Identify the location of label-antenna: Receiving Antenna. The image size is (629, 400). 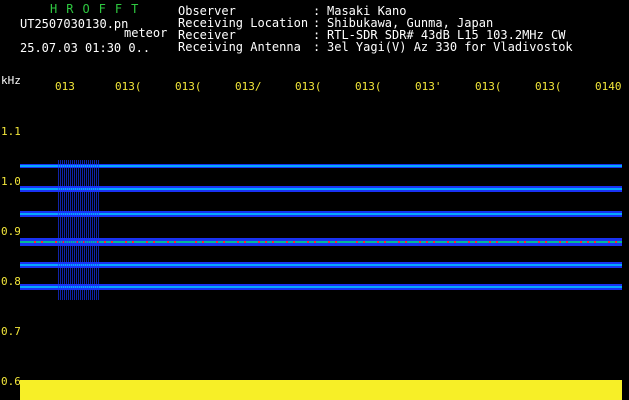
(239, 47).